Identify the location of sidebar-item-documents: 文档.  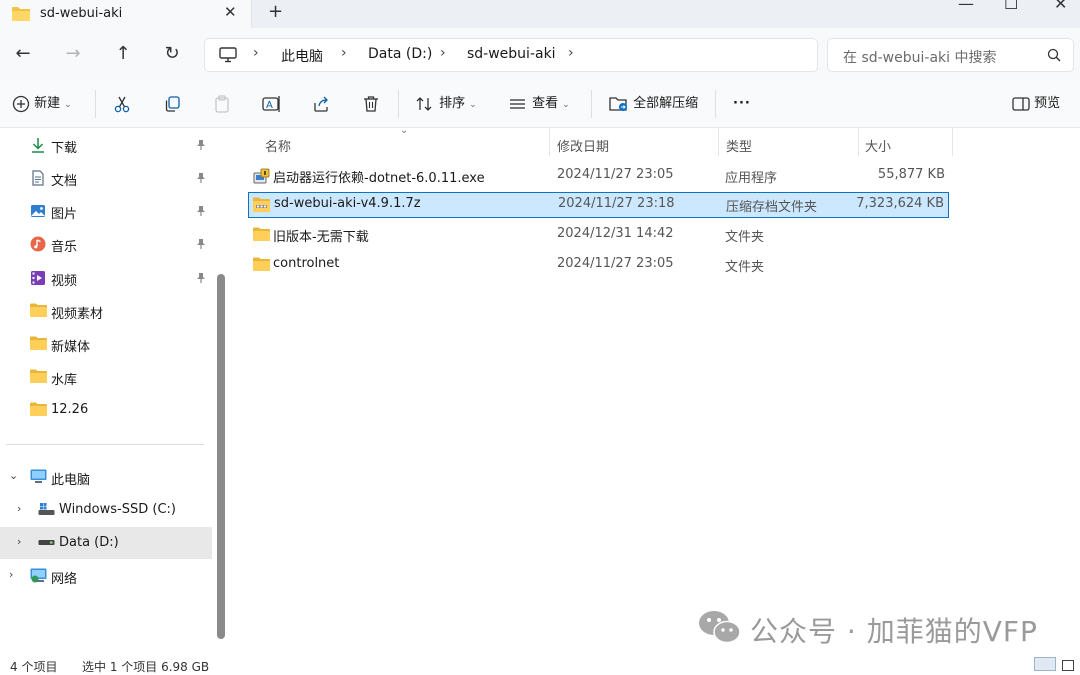
(106, 178).